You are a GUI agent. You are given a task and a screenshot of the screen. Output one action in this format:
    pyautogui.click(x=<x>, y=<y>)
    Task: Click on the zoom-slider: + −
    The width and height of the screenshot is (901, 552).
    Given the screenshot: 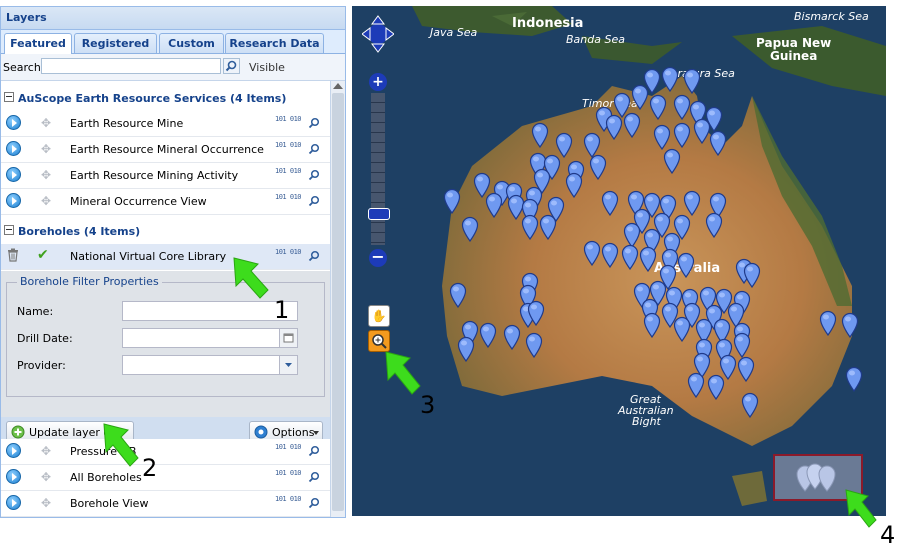 What is the action you would take?
    pyautogui.click(x=379, y=170)
    